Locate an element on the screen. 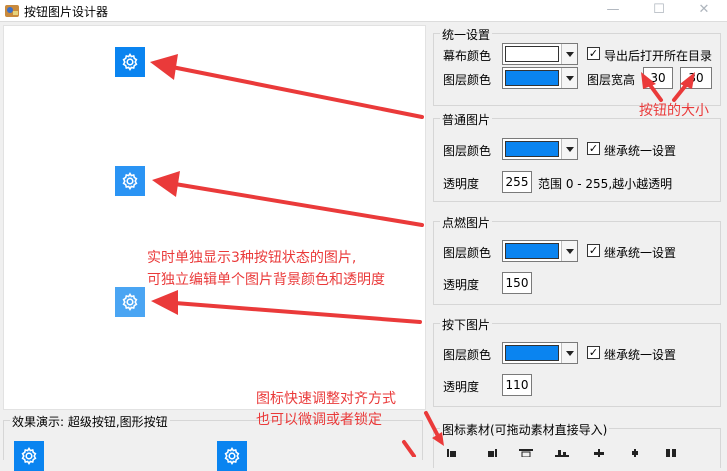 The image size is (727, 471). pressed-inherit-checkbox: ✓ is located at coordinates (593, 352).